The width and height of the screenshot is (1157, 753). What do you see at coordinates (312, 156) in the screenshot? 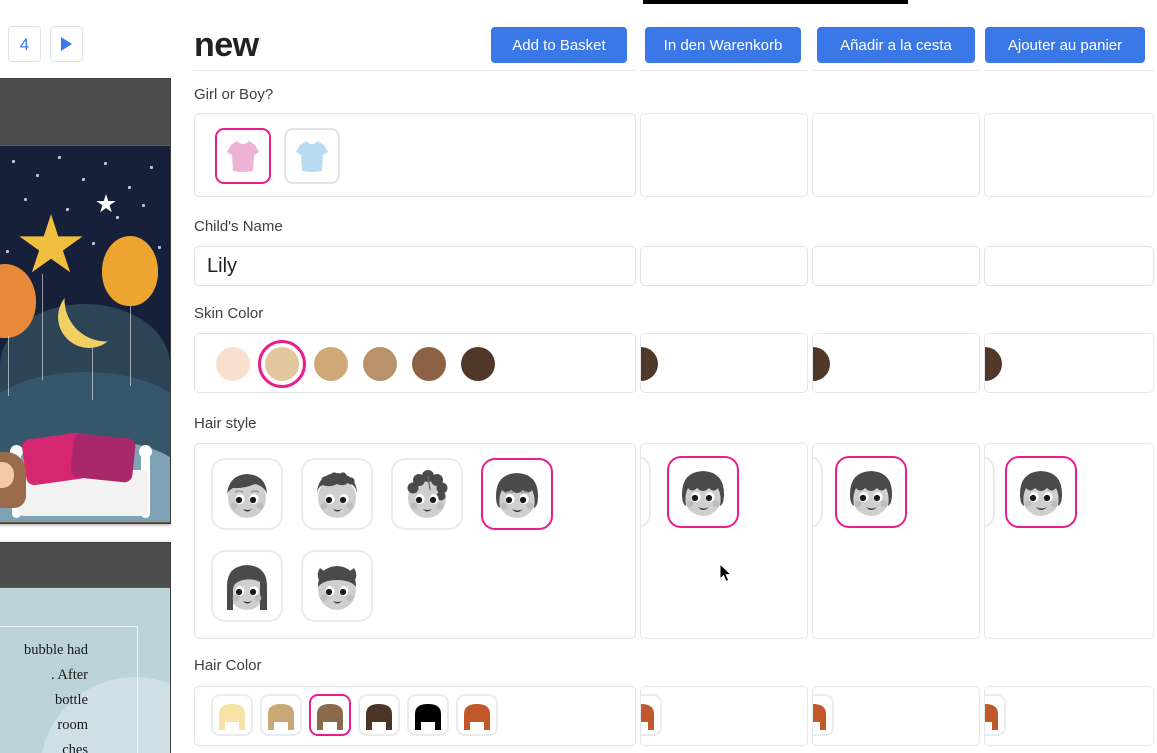
I see `gender-option-boy` at bounding box center [312, 156].